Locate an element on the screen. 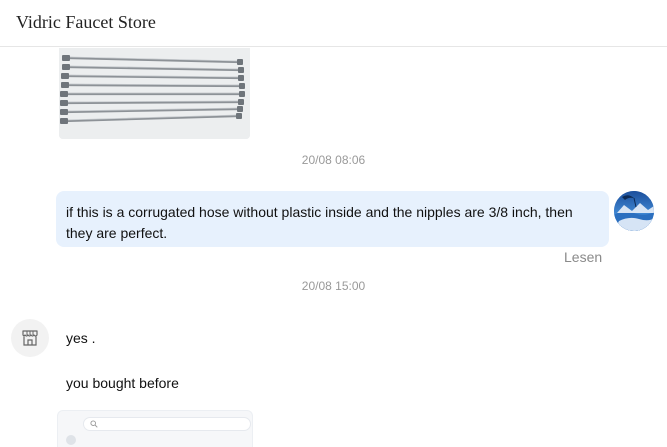 The height and width of the screenshot is (447, 667). product-image is located at coordinates (154, 93).